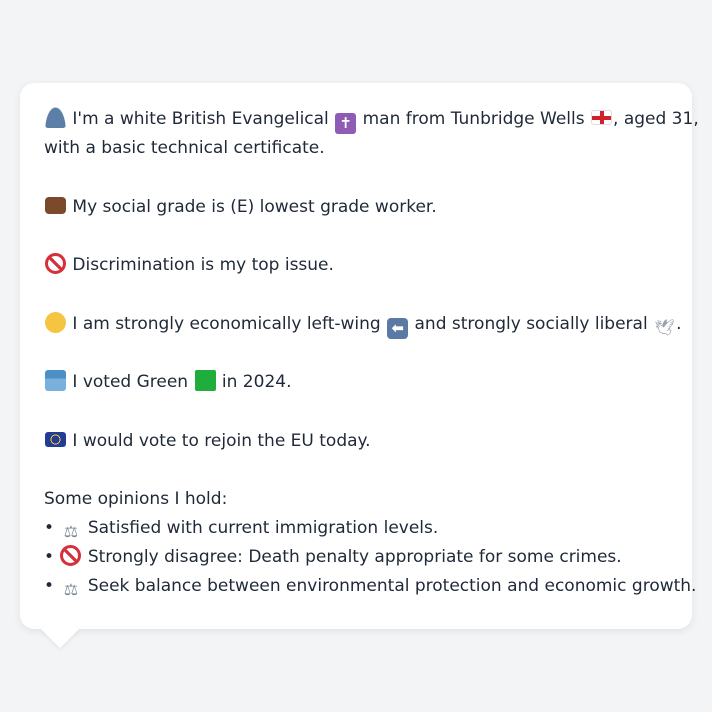 Image resolution: width=712 pixels, height=712 pixels. What do you see at coordinates (356, 382) in the screenshot?
I see `vote-line: I voted Green in 2024.` at bounding box center [356, 382].